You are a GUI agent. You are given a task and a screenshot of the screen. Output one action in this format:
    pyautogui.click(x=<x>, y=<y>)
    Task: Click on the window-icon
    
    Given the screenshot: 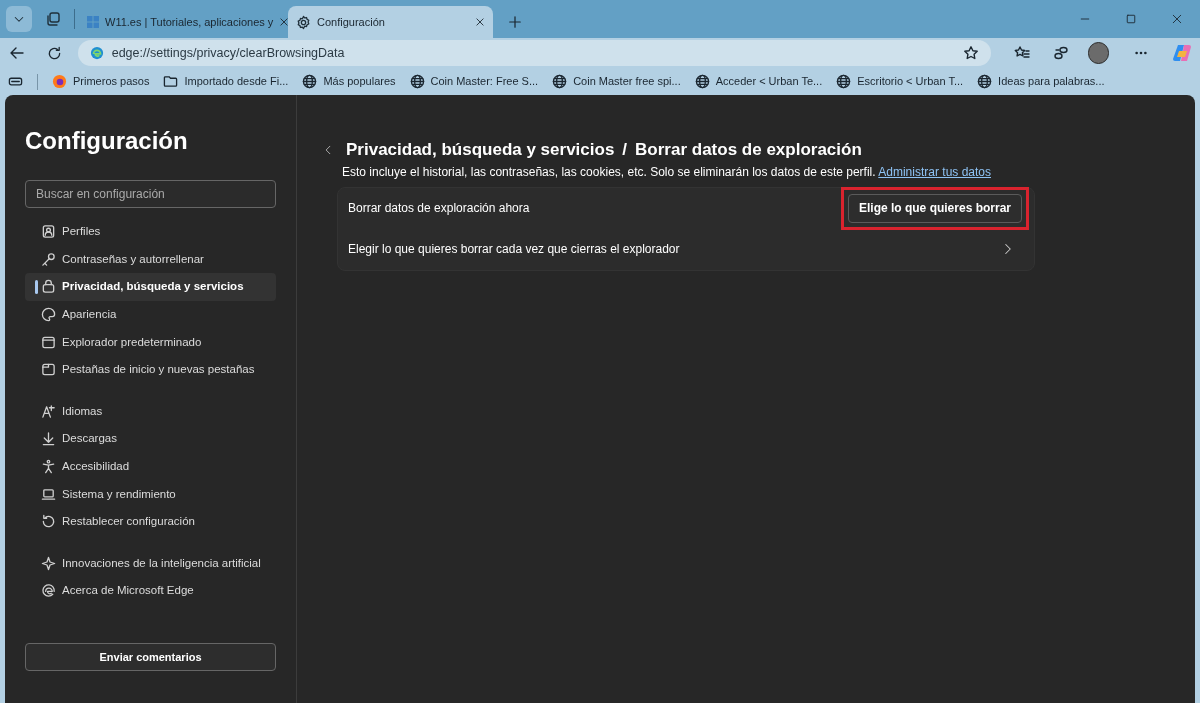 What is the action you would take?
    pyautogui.click(x=48, y=342)
    